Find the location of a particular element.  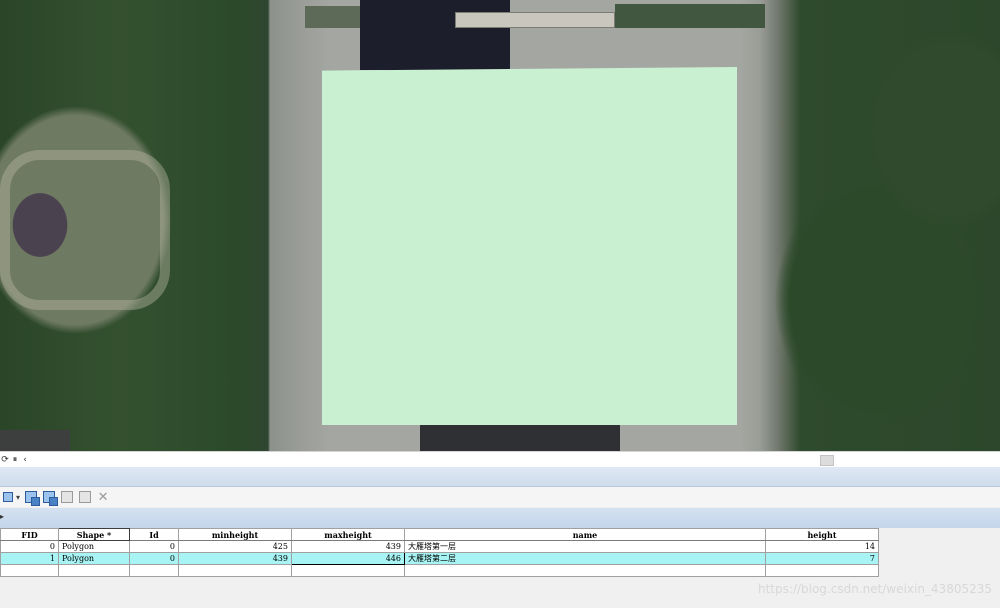

cell-height: 7 is located at coordinates (822, 558).